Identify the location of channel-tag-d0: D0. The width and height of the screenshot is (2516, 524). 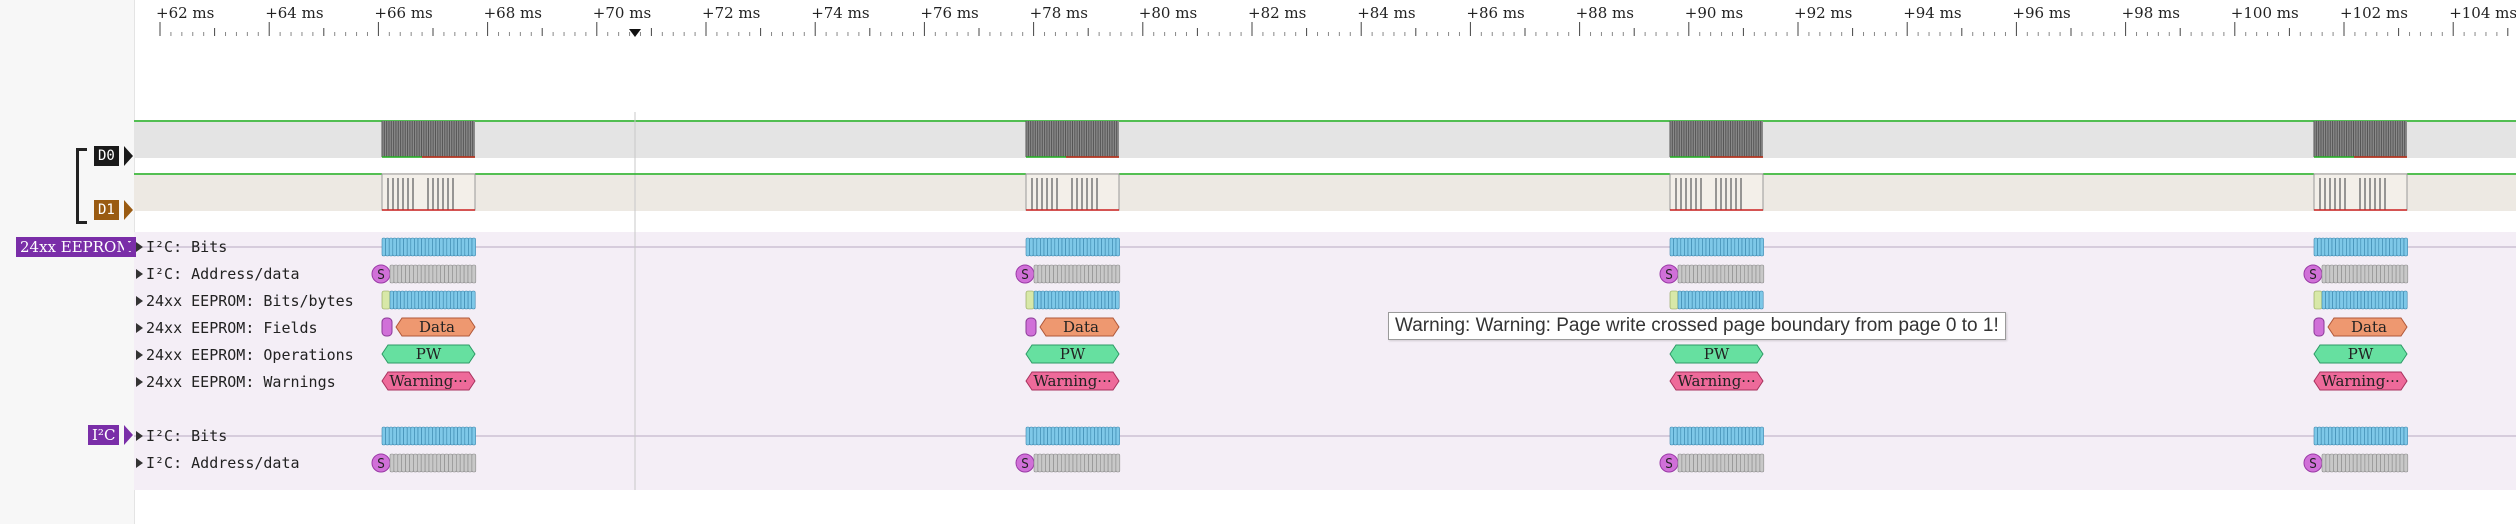
(106, 156).